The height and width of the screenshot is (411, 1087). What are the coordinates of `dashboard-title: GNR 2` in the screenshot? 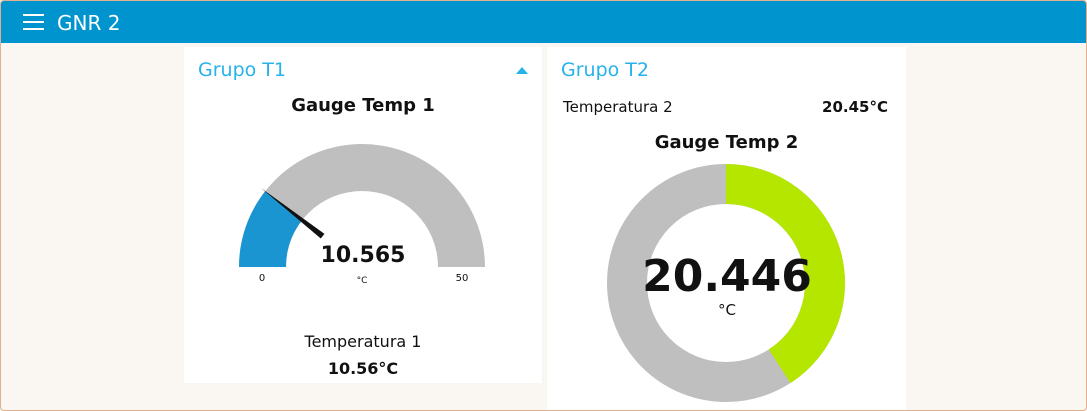 It's located at (89, 23).